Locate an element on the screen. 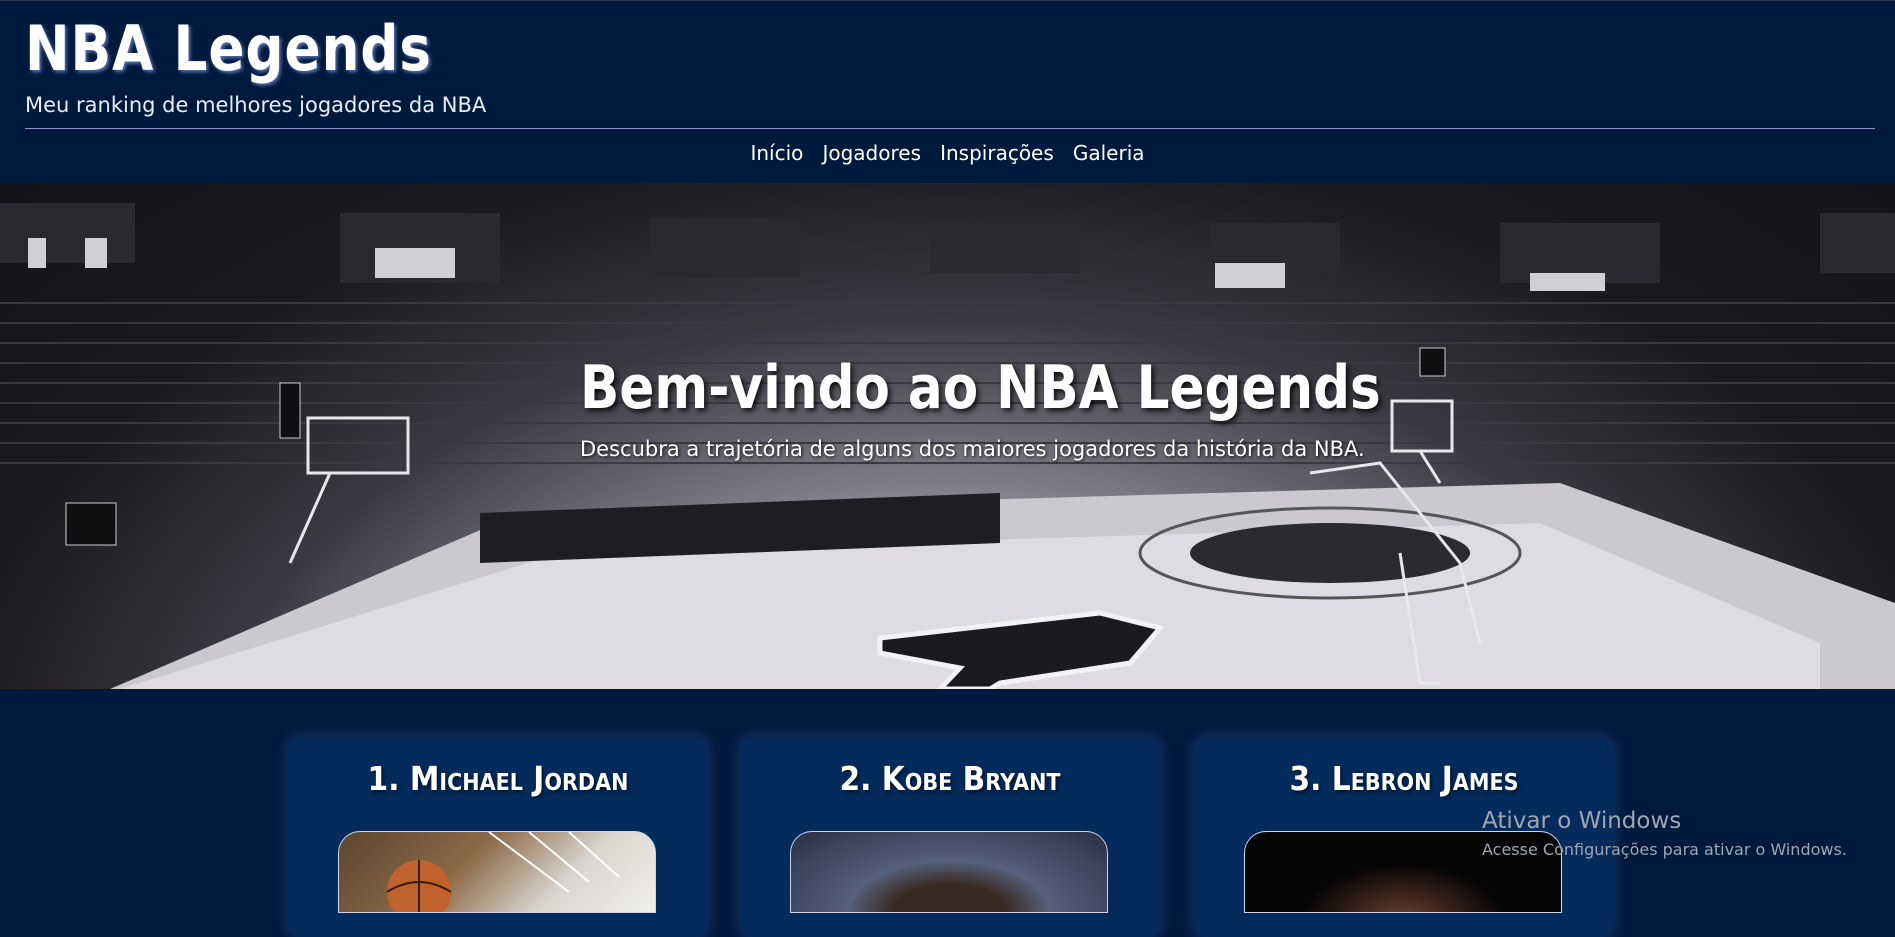 The width and height of the screenshot is (1895, 937). nav-link-jogadores: Jogadores is located at coordinates (871, 153).